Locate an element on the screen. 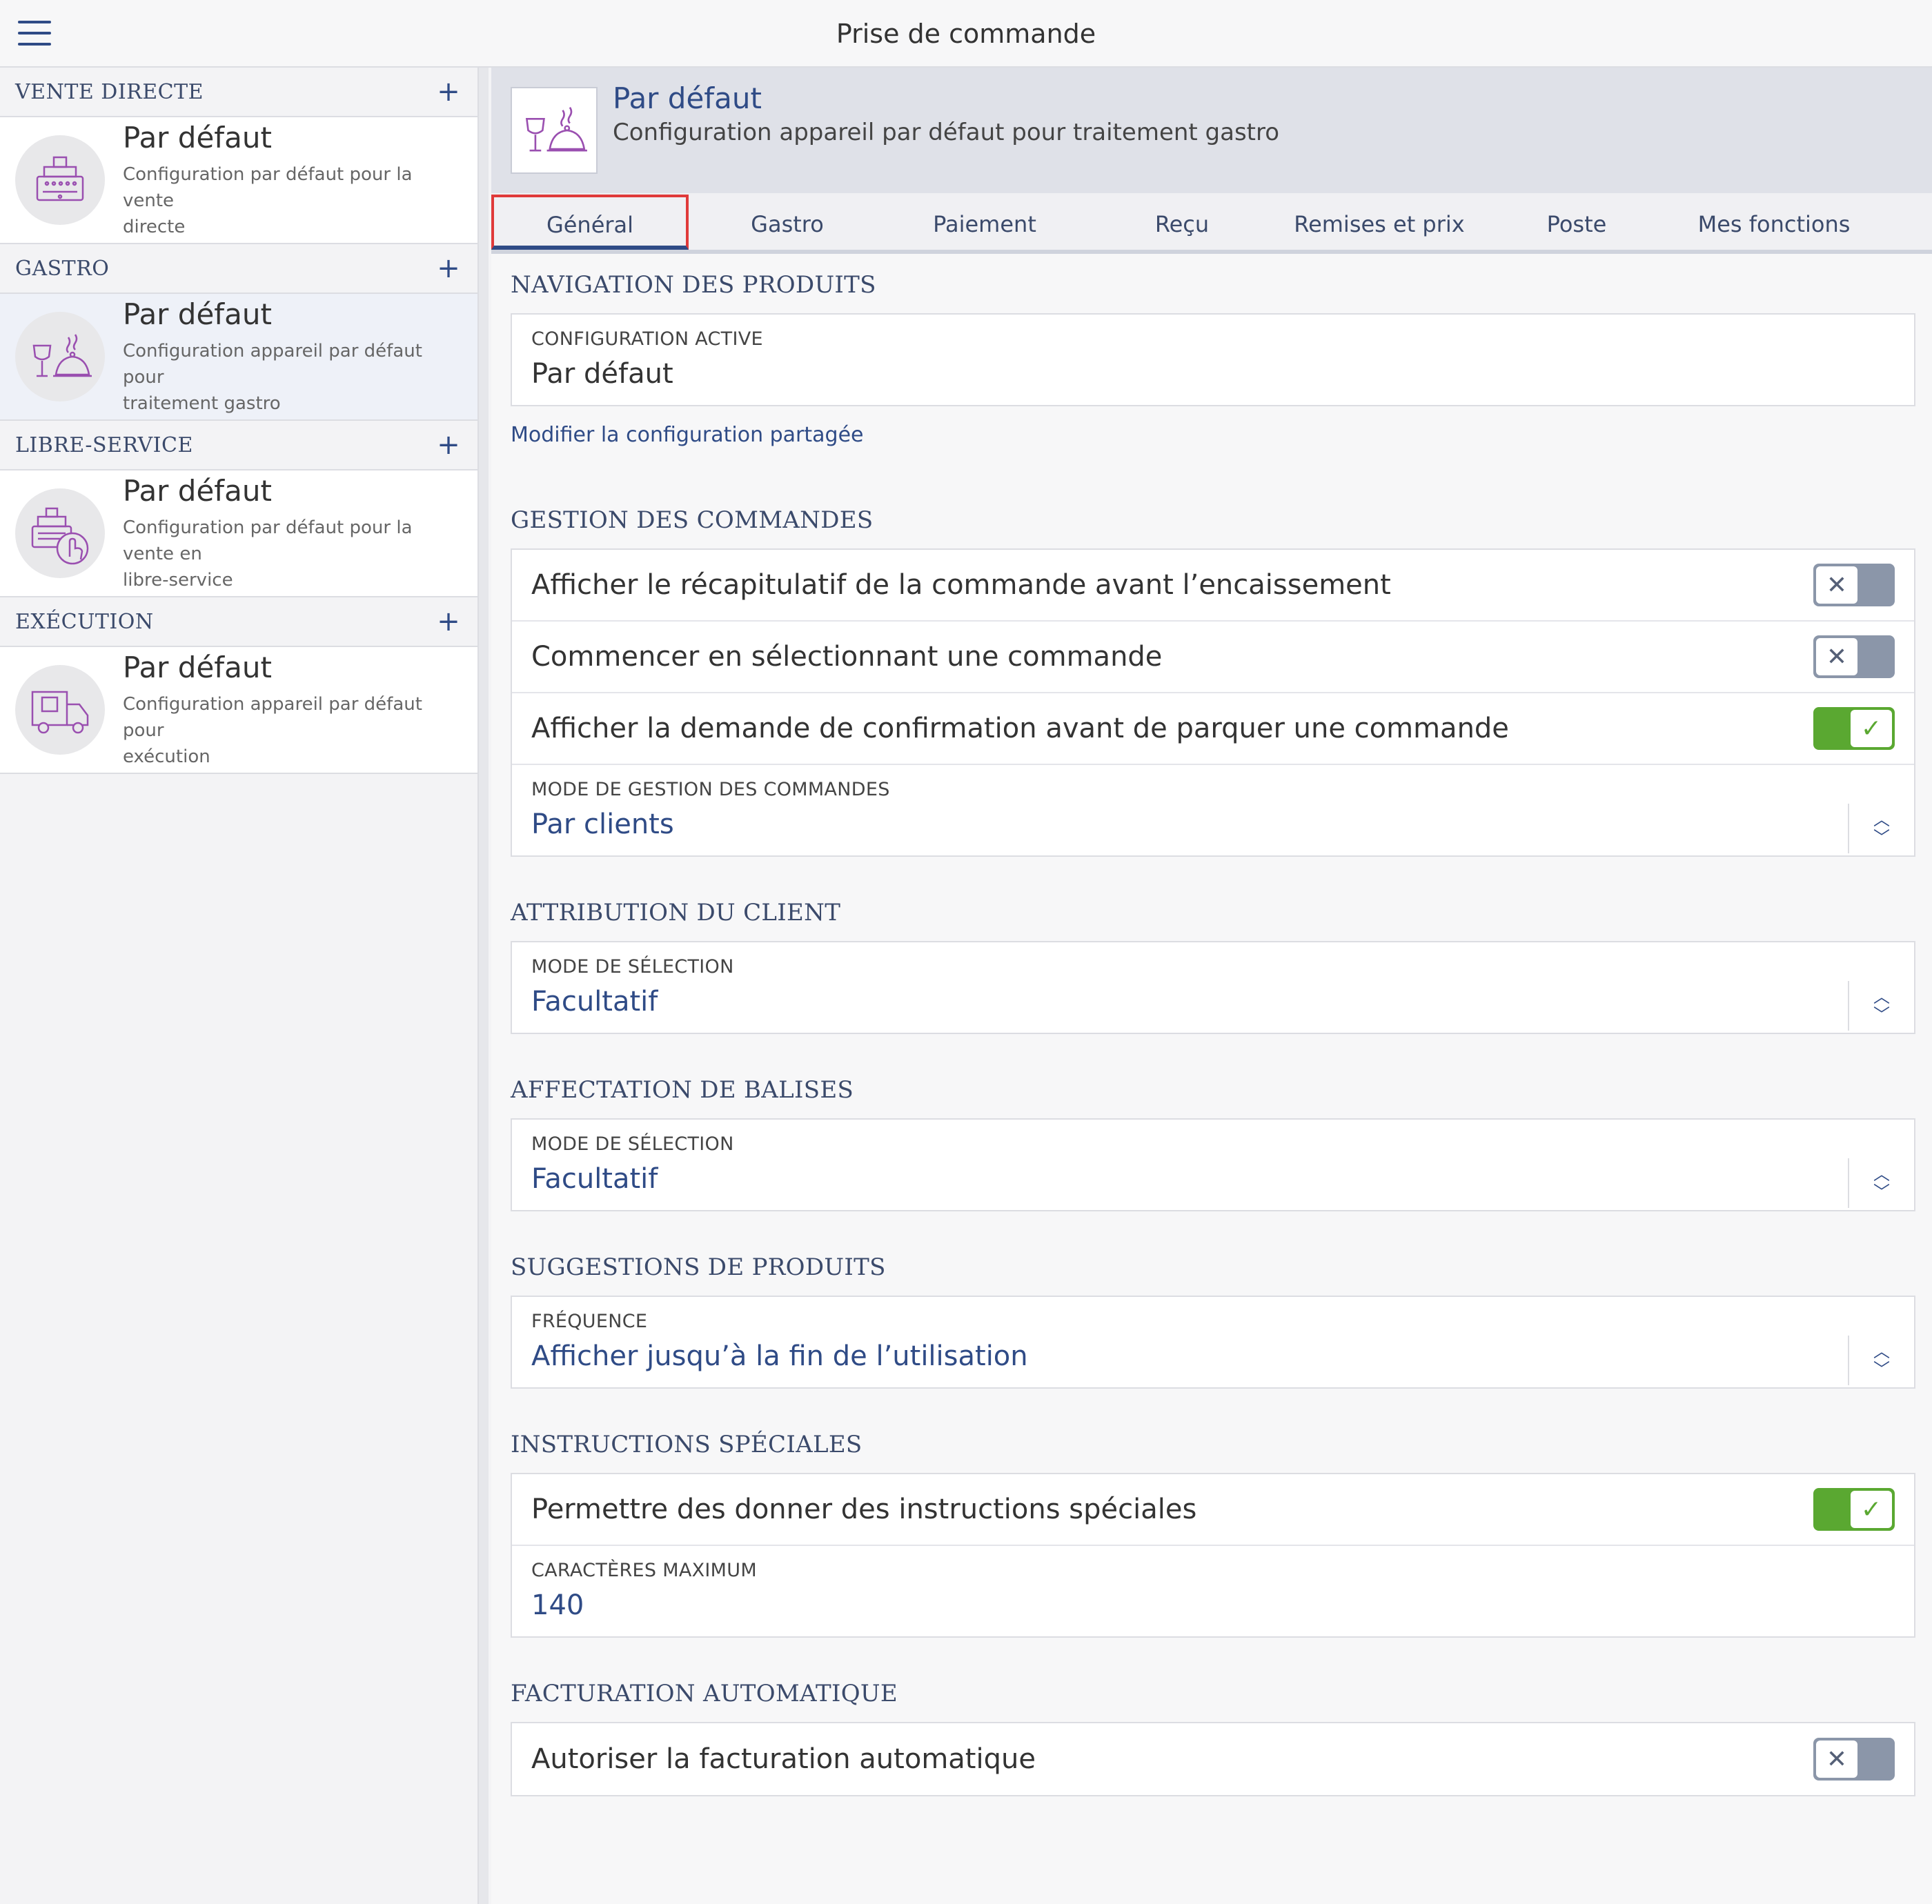  client-mode-select: MODE DE SÉLECTION Facultatif ︿ ﹀ is located at coordinates (1213, 987).